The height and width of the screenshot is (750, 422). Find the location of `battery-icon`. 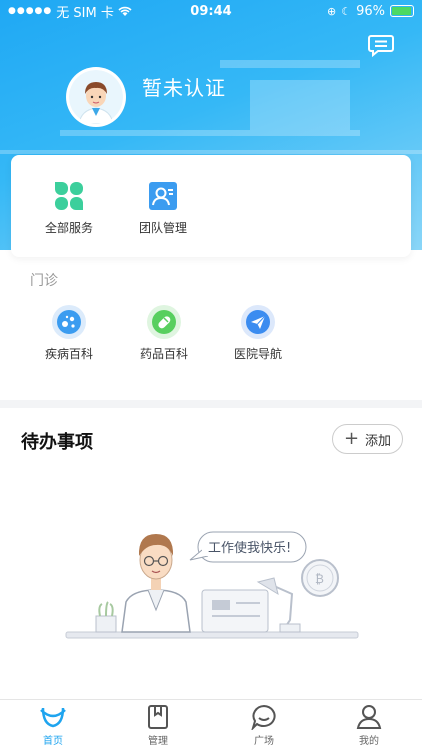

battery-icon is located at coordinates (402, 11).